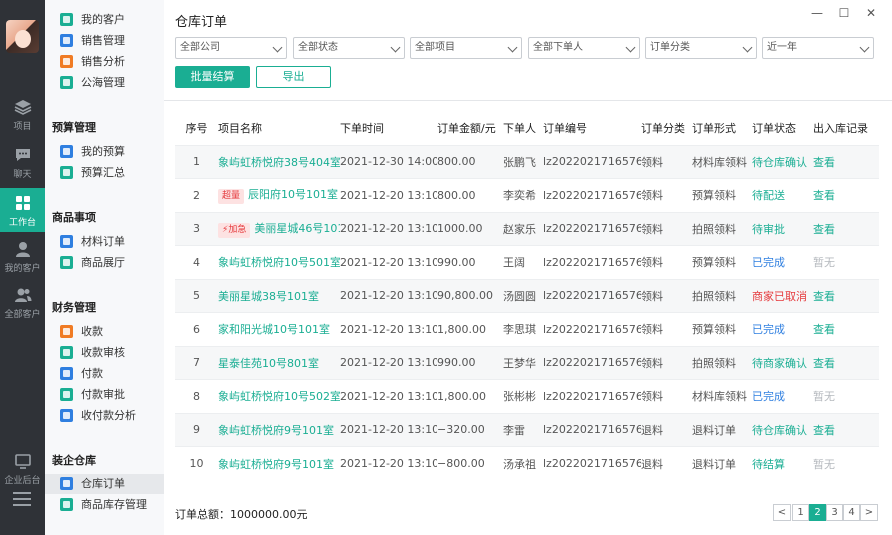  What do you see at coordinates (268, 363) in the screenshot?
I see `project-link: 星泰佳苑10号801室` at bounding box center [268, 363].